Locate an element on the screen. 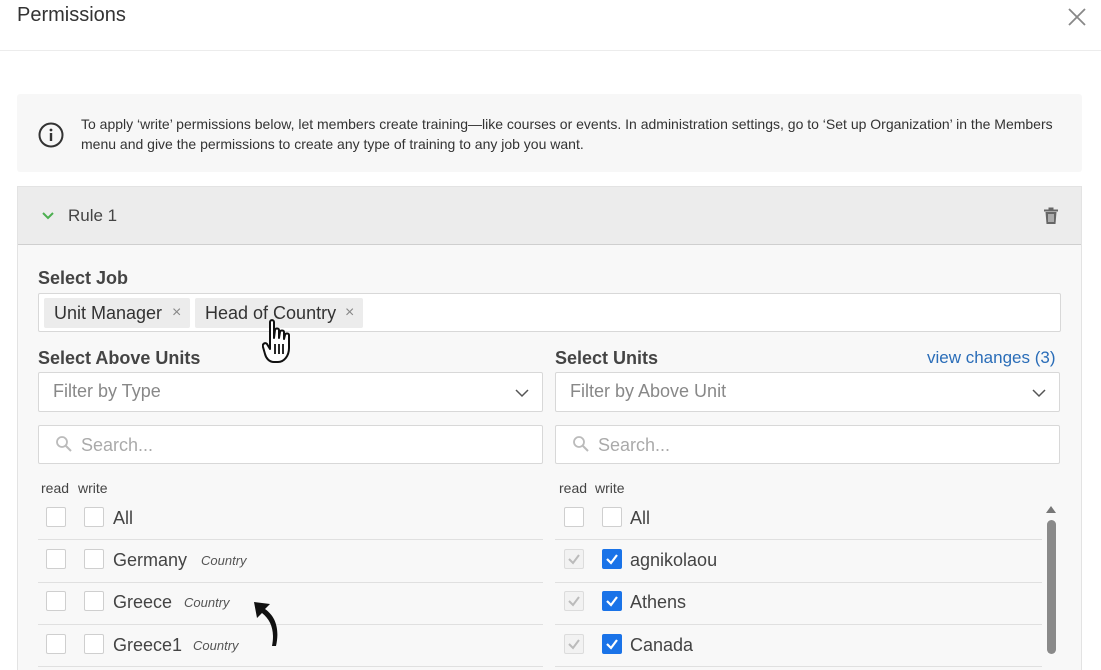 Image resolution: width=1101 pixels, height=670 pixels. units-search is located at coordinates (807, 444).